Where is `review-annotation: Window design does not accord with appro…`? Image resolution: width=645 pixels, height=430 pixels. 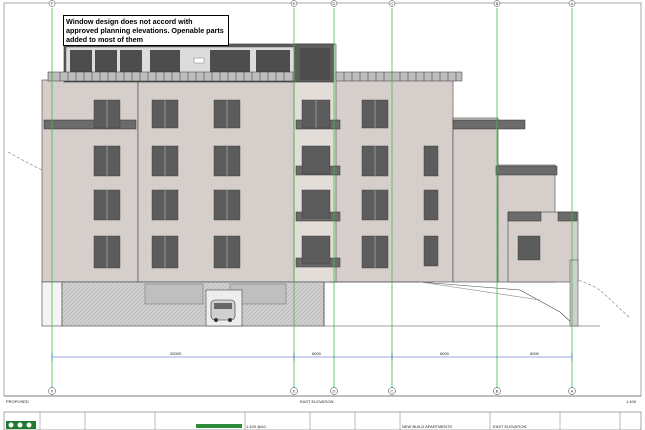
review-annotation: Window design does not accord with appro… is located at coordinates (146, 30).